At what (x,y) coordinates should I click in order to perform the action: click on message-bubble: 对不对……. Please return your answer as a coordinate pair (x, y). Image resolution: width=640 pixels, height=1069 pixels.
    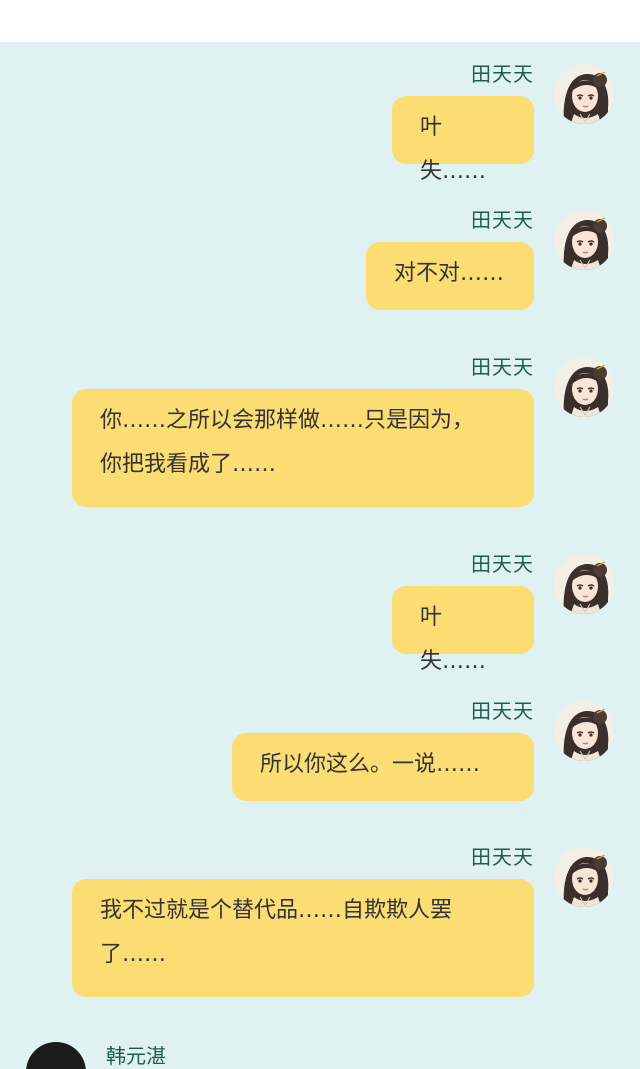
    Looking at the image, I should click on (450, 276).